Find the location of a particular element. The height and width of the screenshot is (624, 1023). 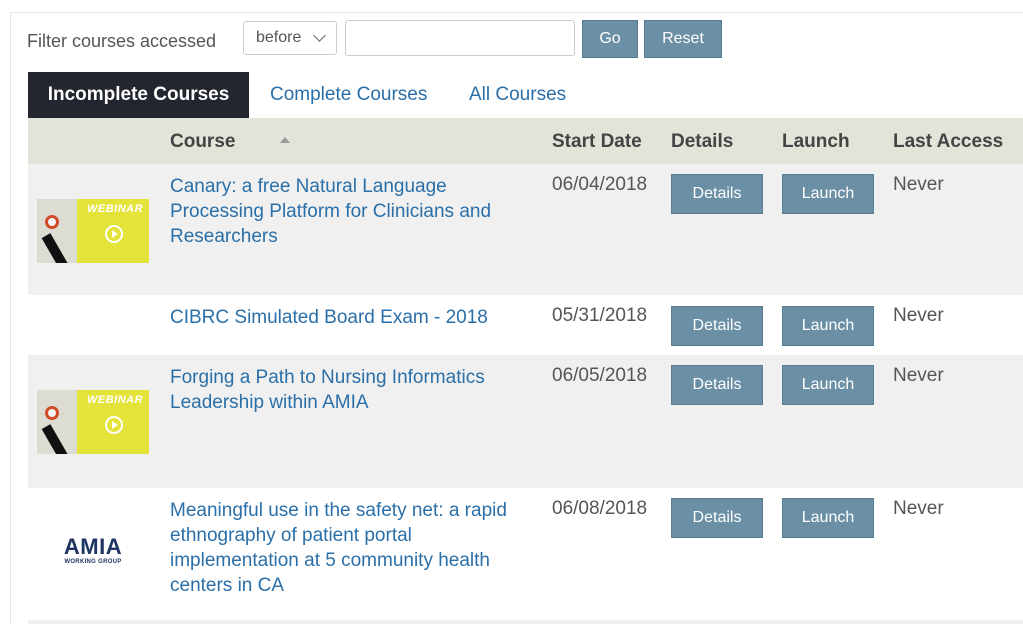

start-date: 06/04/2018 is located at coordinates (600, 184).